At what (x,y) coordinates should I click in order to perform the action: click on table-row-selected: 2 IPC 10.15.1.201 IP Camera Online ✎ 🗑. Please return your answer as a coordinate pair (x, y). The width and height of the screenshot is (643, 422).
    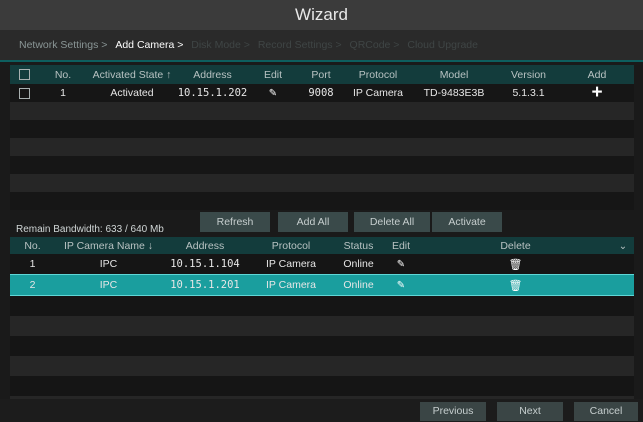
    Looking at the image, I should click on (322, 285).